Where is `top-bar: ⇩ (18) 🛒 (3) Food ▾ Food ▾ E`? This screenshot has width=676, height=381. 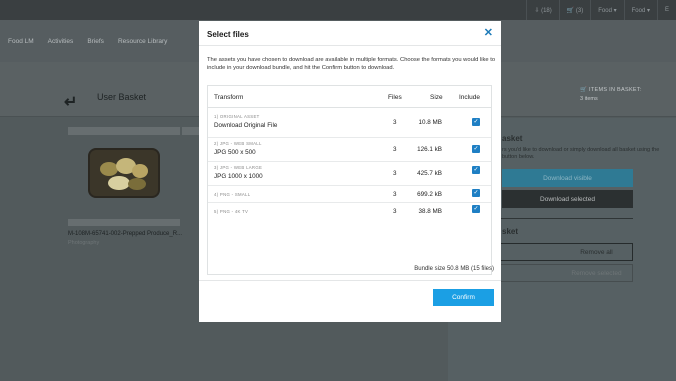 top-bar: ⇩ (18) 🛒 (3) Food ▾ Food ▾ E is located at coordinates (338, 10).